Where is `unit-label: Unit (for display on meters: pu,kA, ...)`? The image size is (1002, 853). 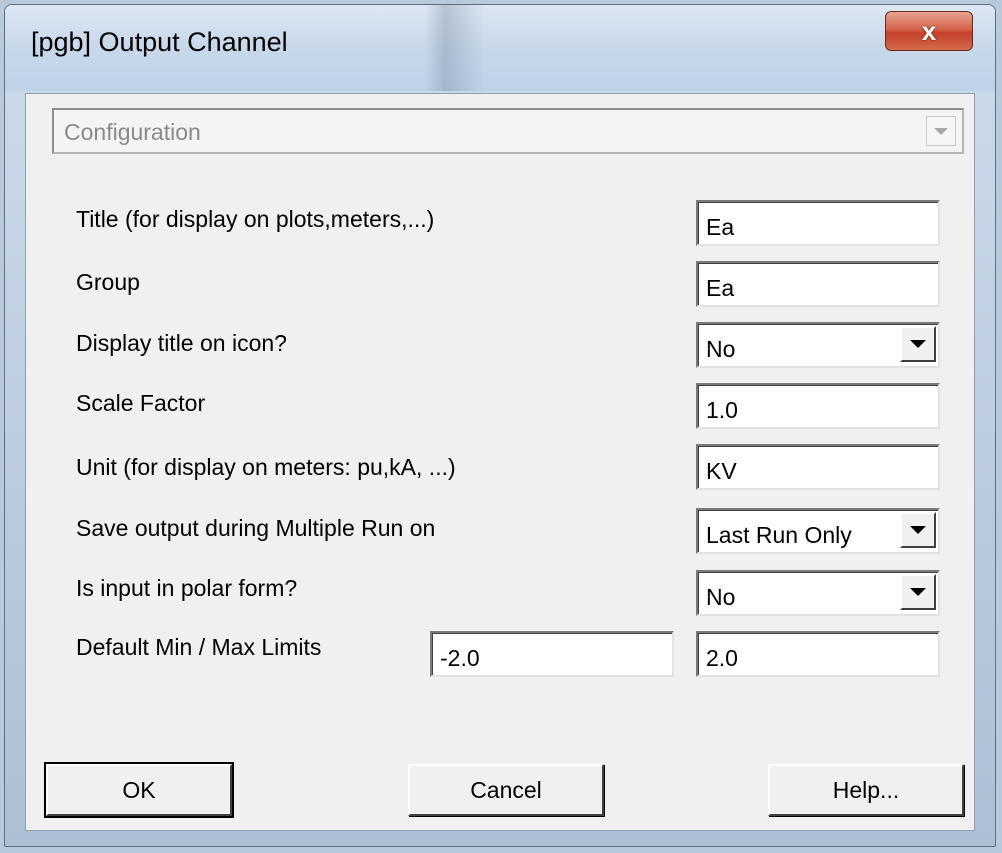 unit-label: Unit (for display on meters: pu,kA, ...) is located at coordinates (266, 467).